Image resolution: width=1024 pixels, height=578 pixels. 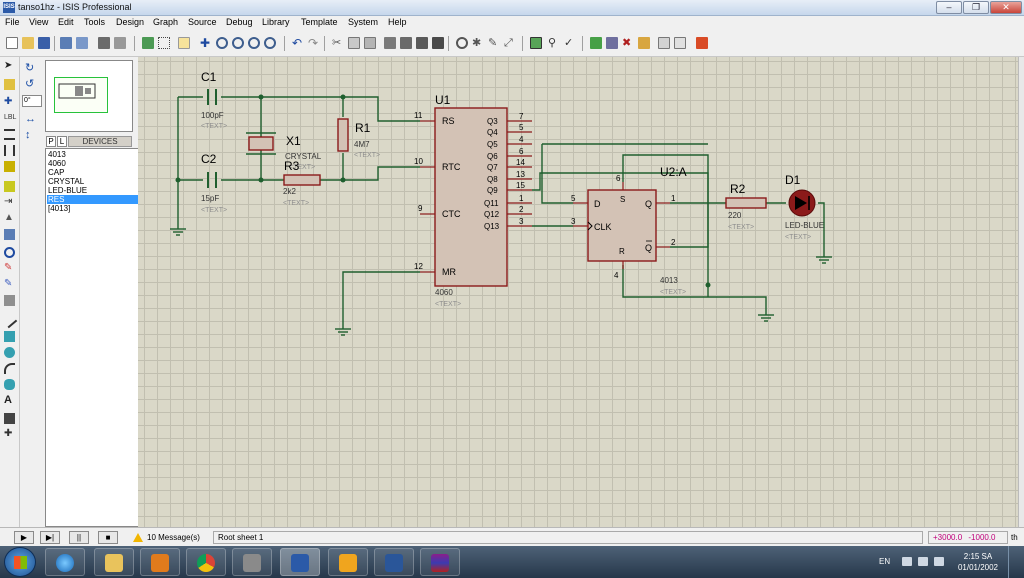 I want to click on block-rotate-icon, so click(x=422, y=43).